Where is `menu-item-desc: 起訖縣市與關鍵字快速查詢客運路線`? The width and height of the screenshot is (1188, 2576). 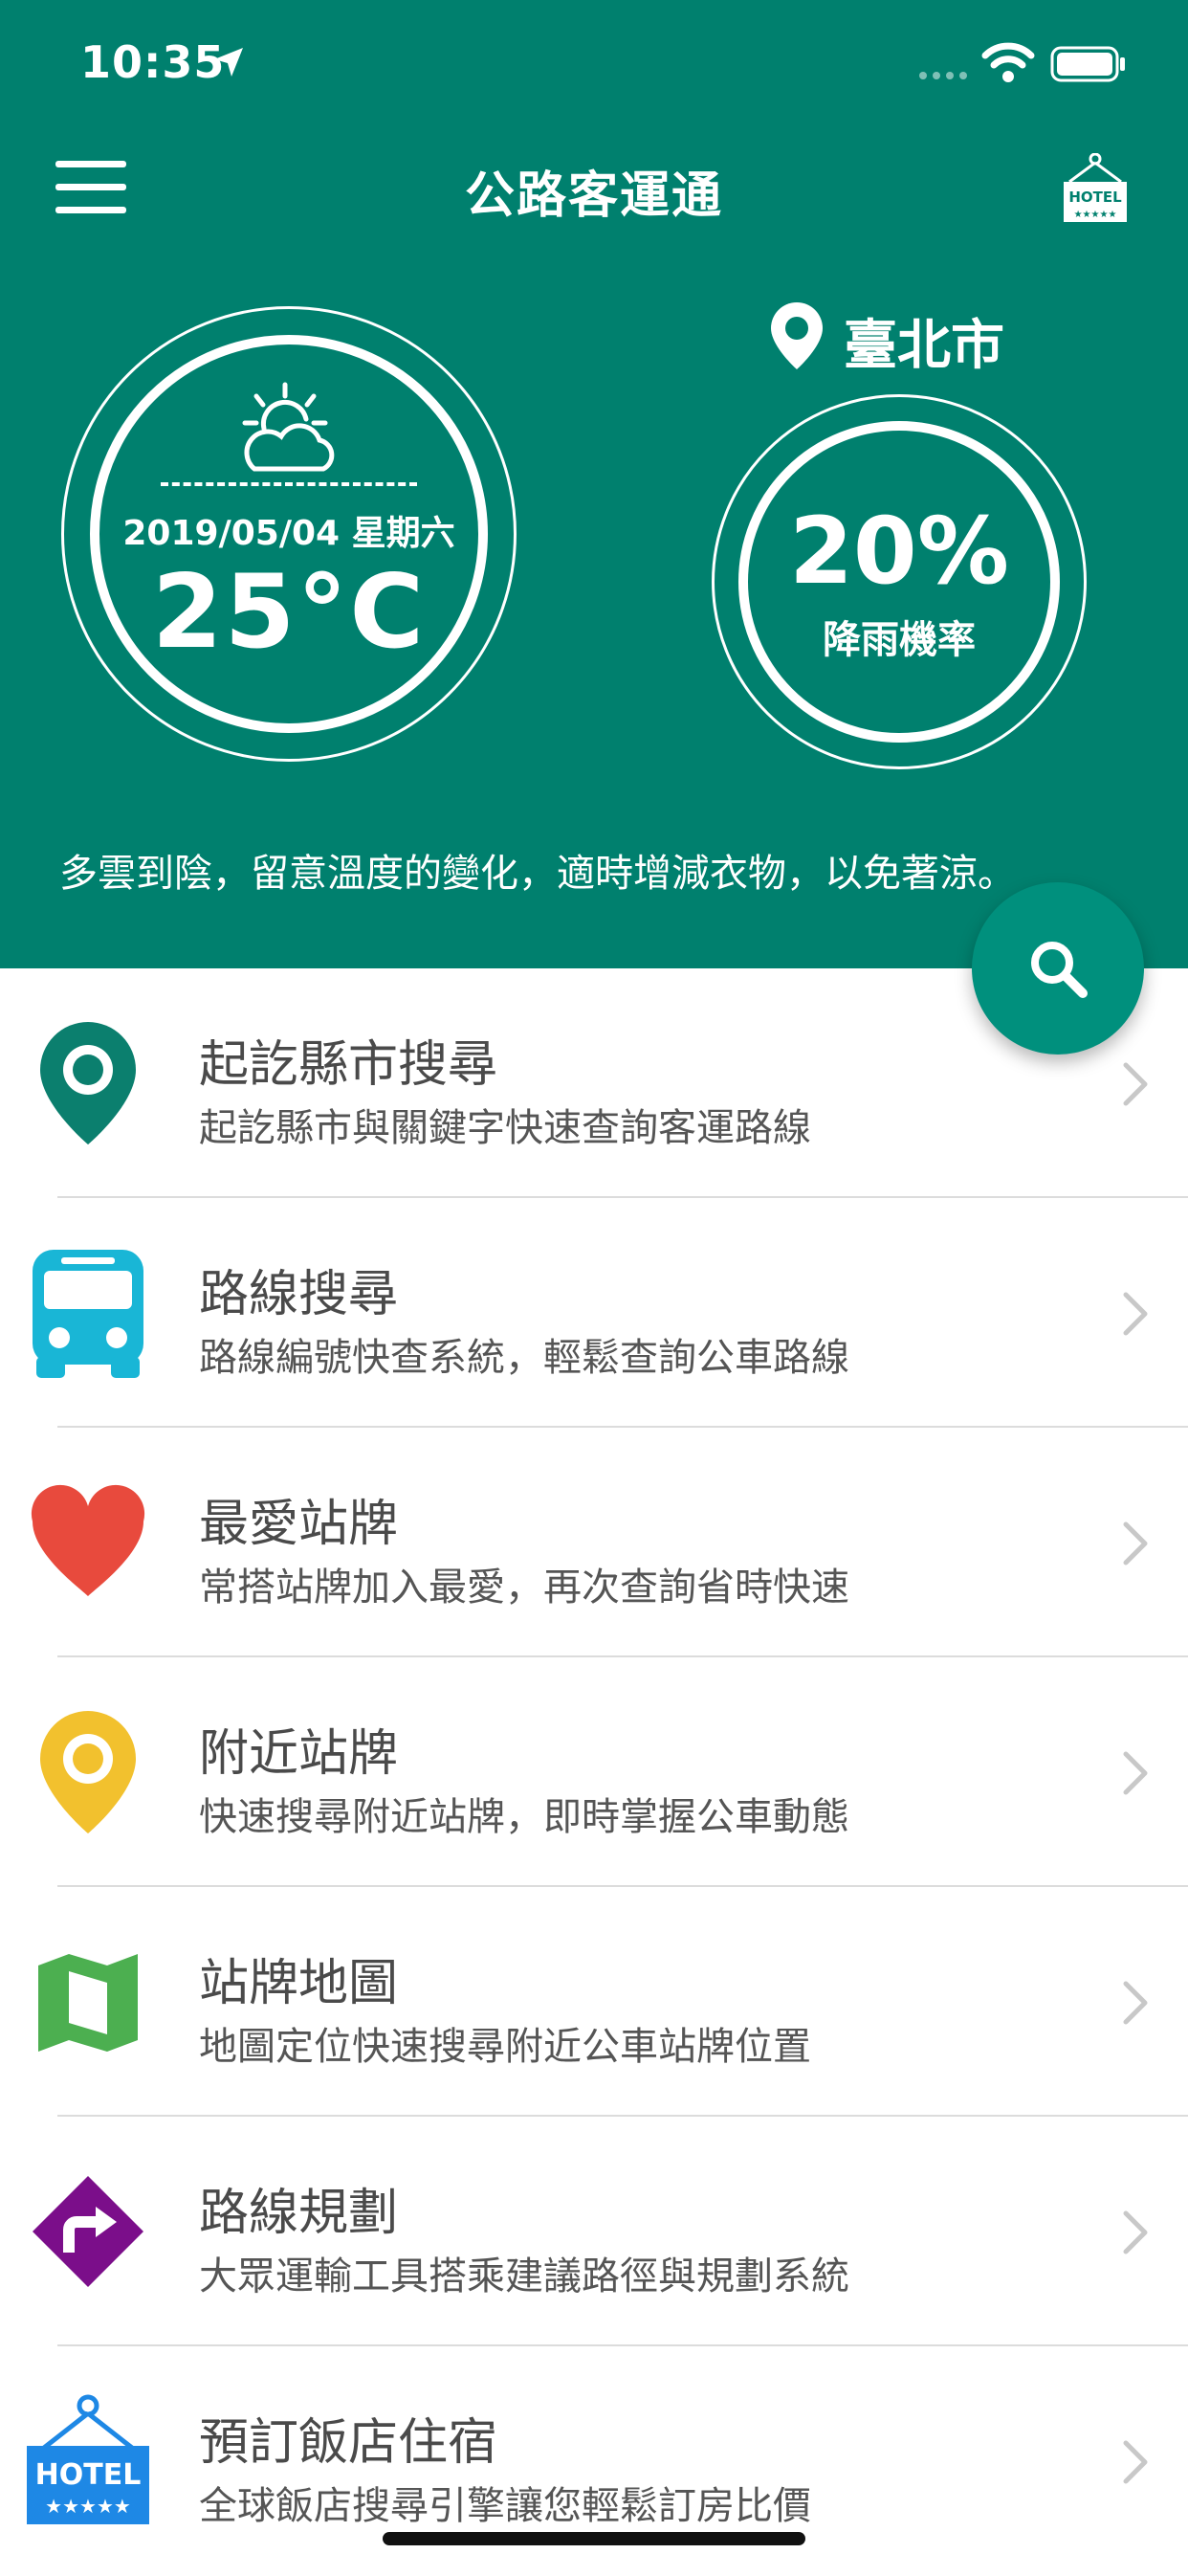 menu-item-desc: 起訖縣市與關鍵字快速查詢客運路線 is located at coordinates (505, 1128).